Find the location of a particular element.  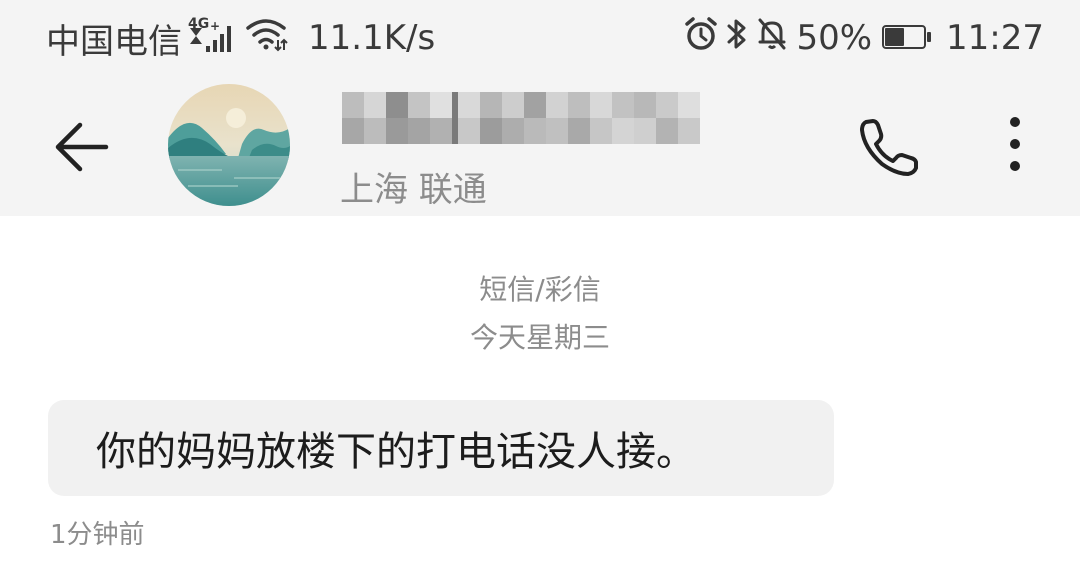

more-icon is located at coordinates (1015, 144).